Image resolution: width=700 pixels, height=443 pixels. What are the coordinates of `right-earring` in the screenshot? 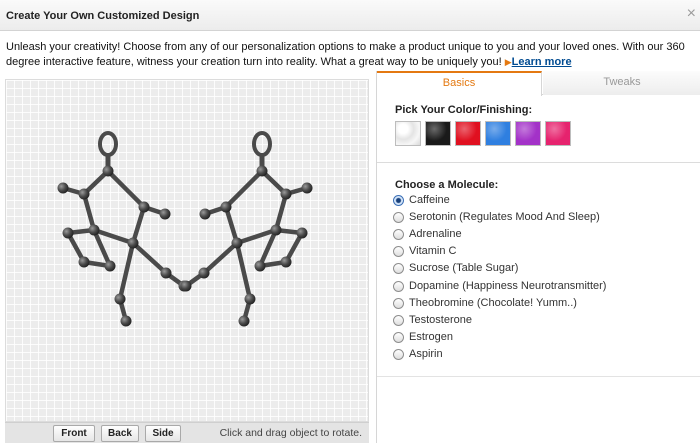 It's located at (246, 229).